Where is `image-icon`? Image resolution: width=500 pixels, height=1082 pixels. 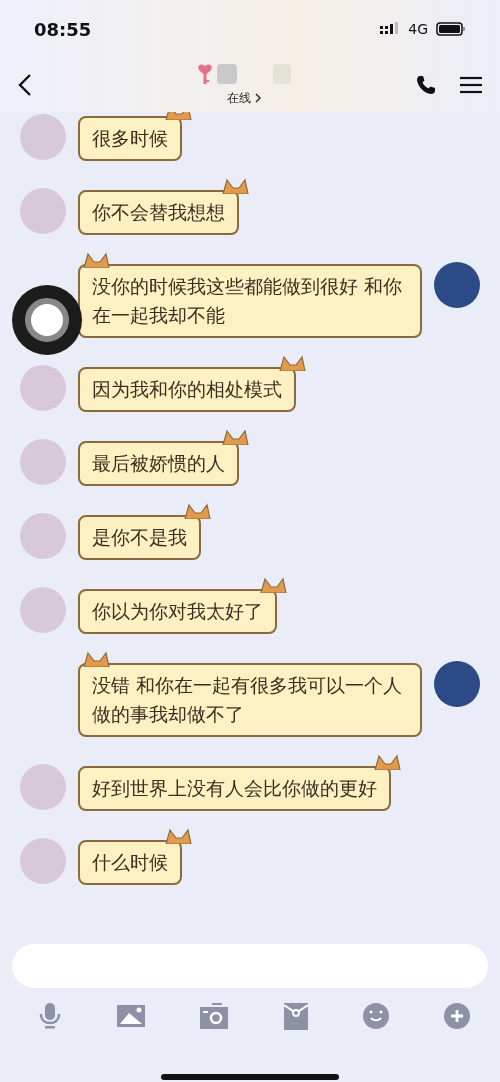 image-icon is located at coordinates (131, 1016).